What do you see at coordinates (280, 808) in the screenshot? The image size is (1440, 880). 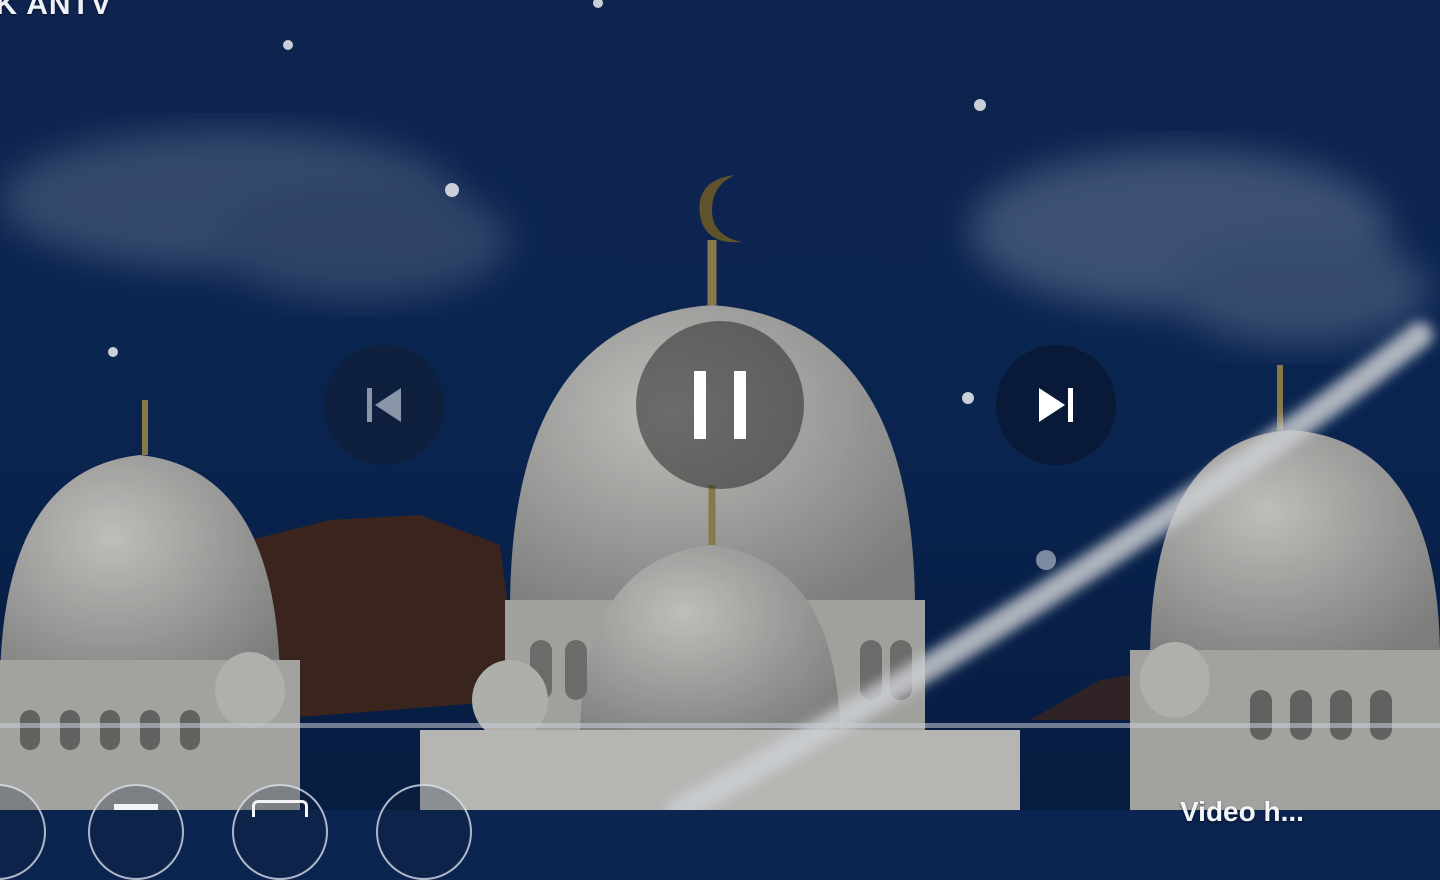 I see `screen-icon` at bounding box center [280, 808].